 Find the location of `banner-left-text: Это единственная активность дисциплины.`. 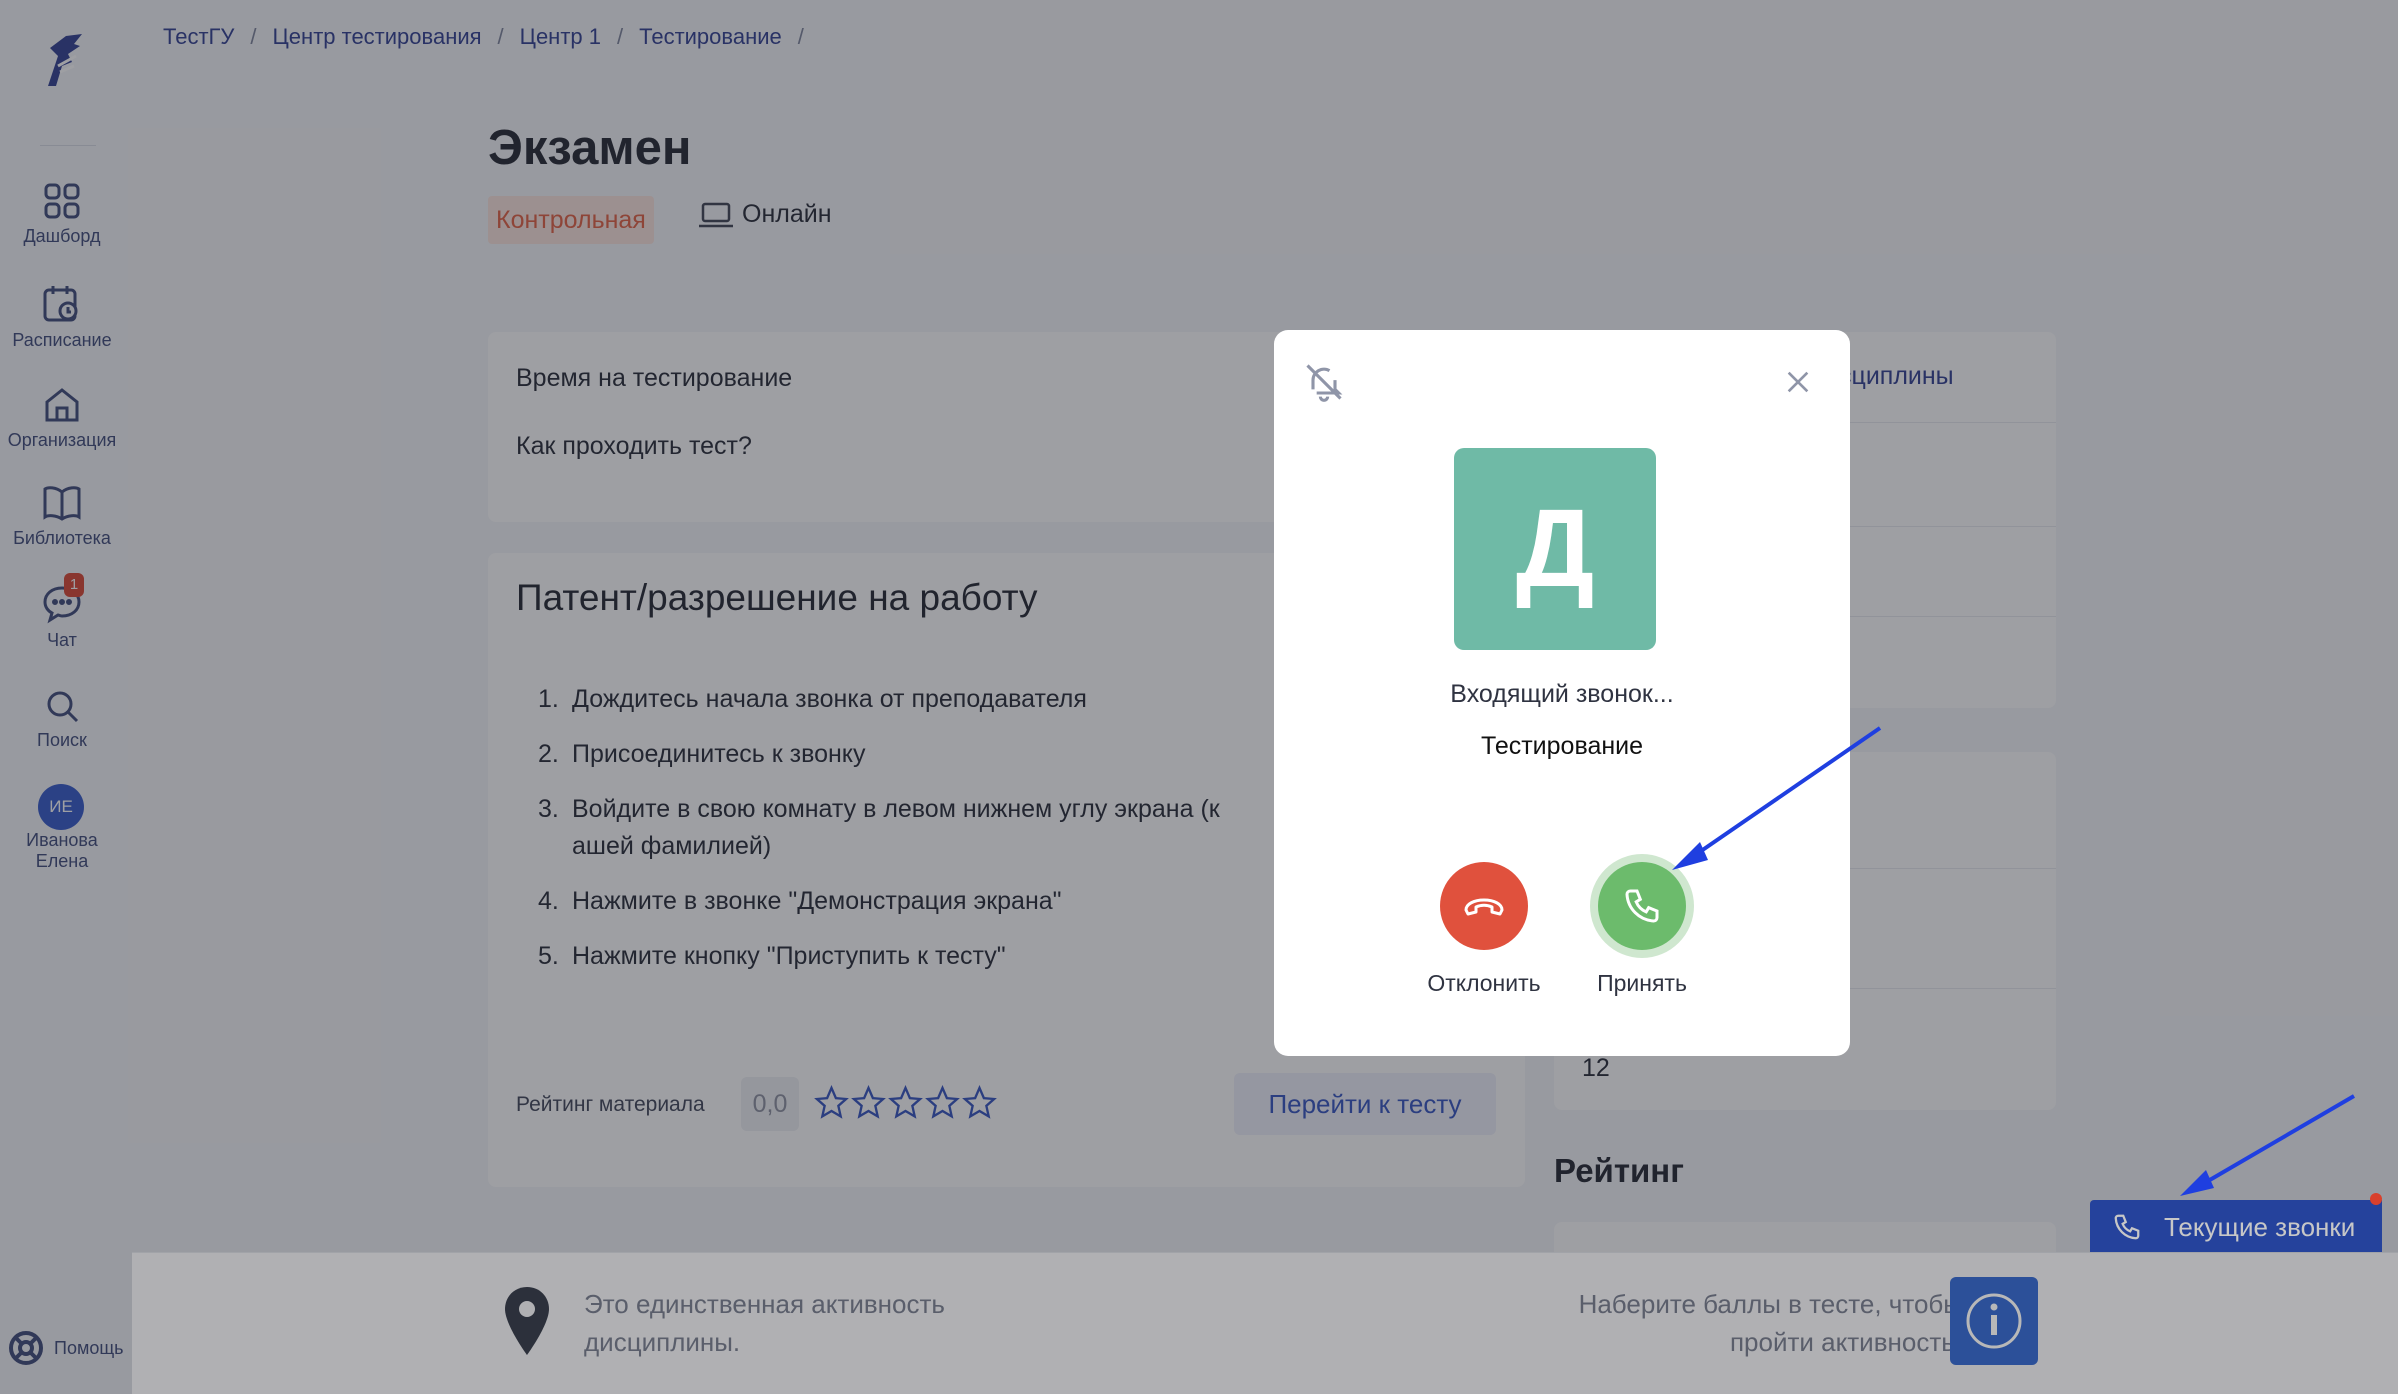

banner-left-text: Это единственная активность дисциплины. is located at coordinates (764, 1323).